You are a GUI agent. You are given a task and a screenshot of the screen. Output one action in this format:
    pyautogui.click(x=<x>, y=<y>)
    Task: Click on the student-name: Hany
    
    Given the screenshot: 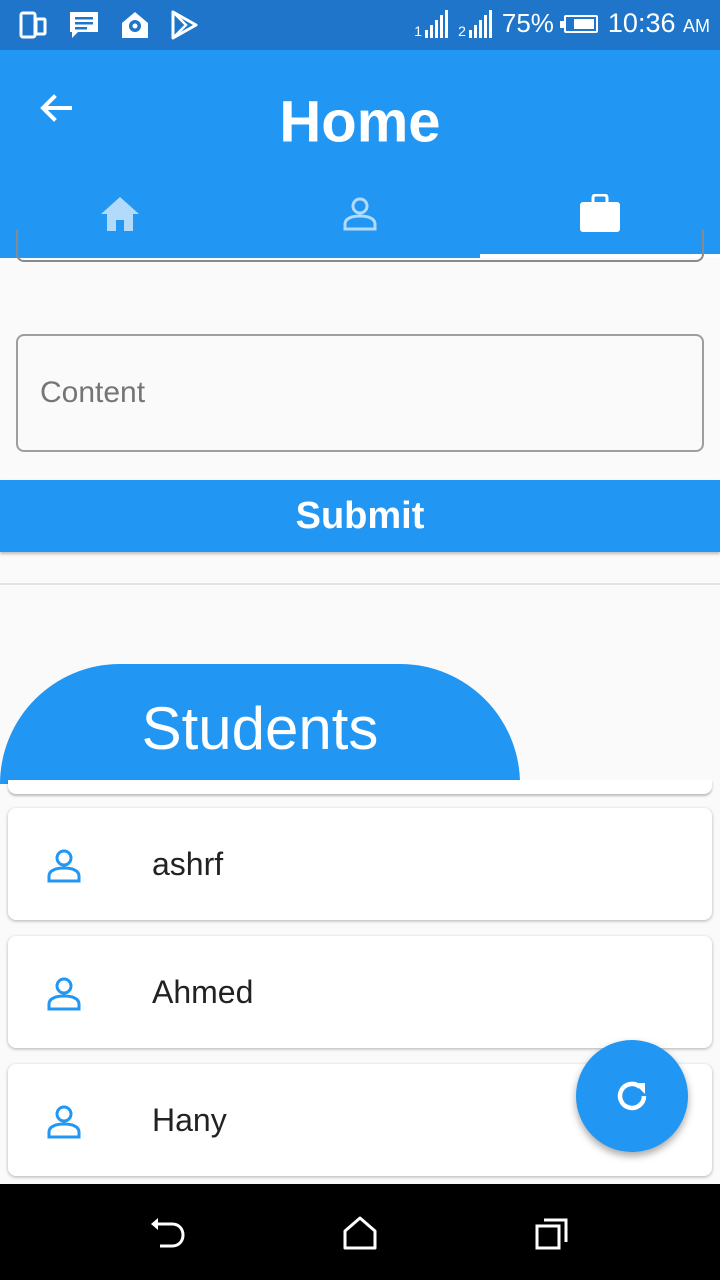 What is the action you would take?
    pyautogui.click(x=189, y=1120)
    